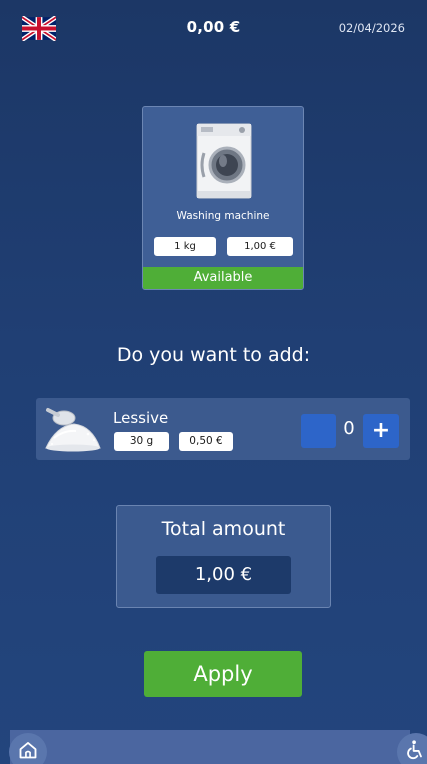 The height and width of the screenshot is (764, 427). I want to click on bottom-bar, so click(210, 747).